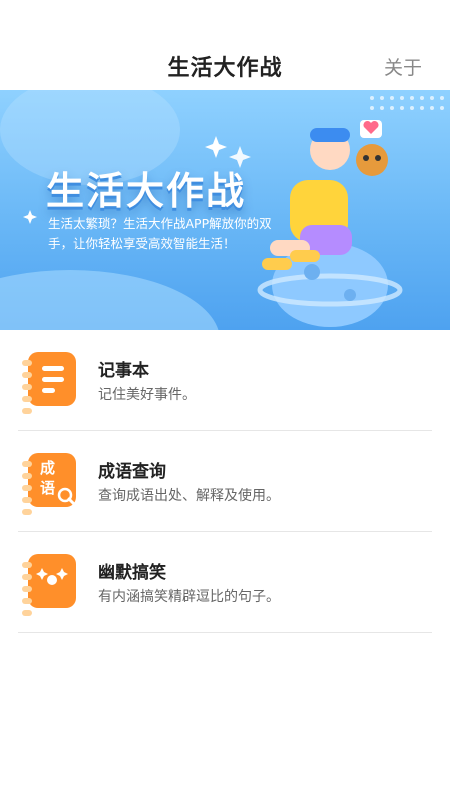  I want to click on about-link: 关于, so click(403, 66).